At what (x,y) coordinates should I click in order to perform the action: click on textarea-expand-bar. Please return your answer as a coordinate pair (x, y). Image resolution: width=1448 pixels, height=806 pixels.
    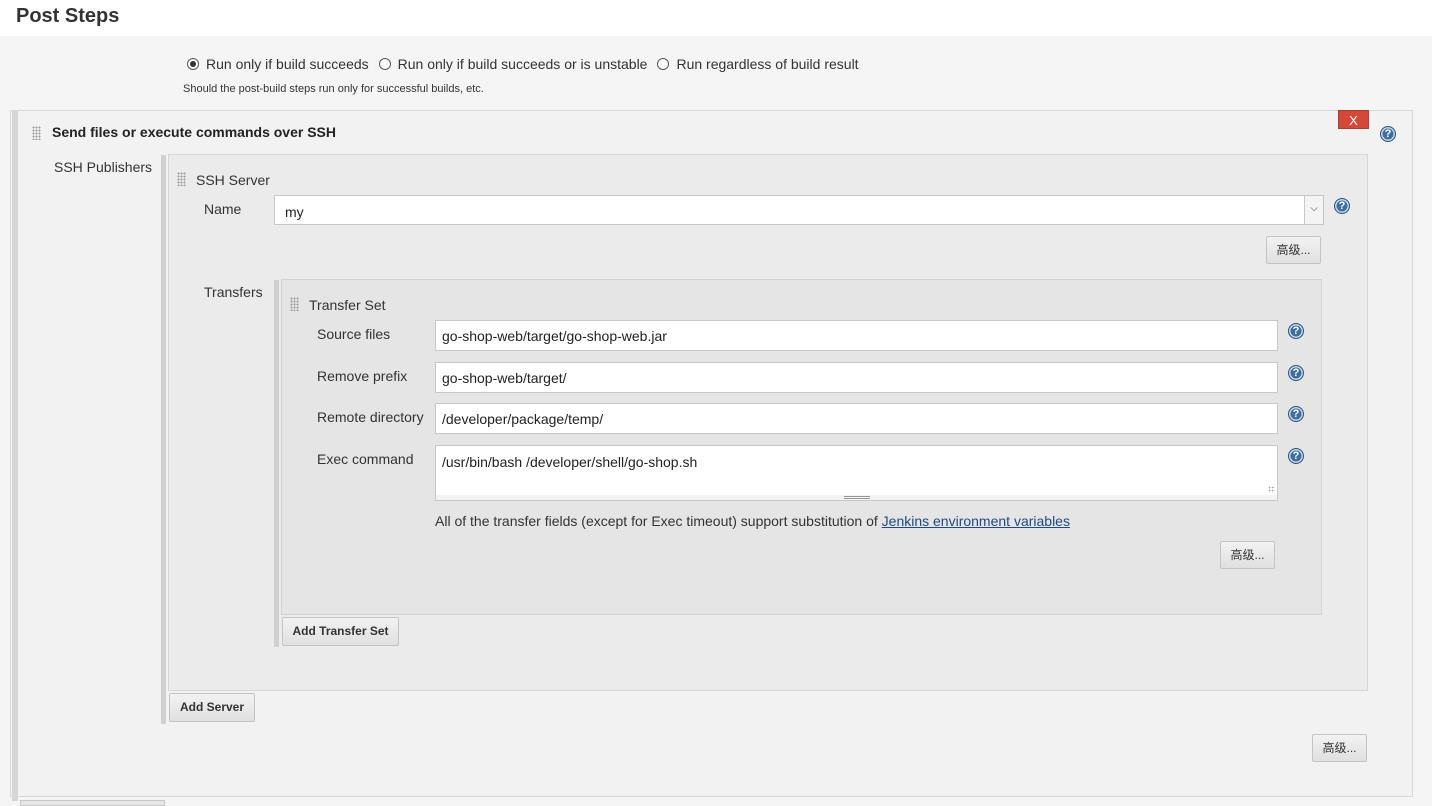
    Looking at the image, I should click on (856, 498).